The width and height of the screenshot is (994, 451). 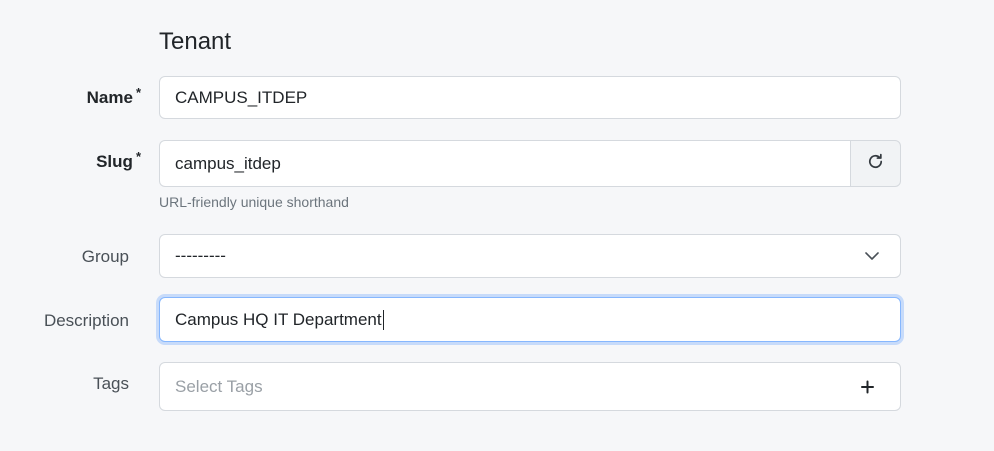 I want to click on text-caret, so click(x=383, y=319).